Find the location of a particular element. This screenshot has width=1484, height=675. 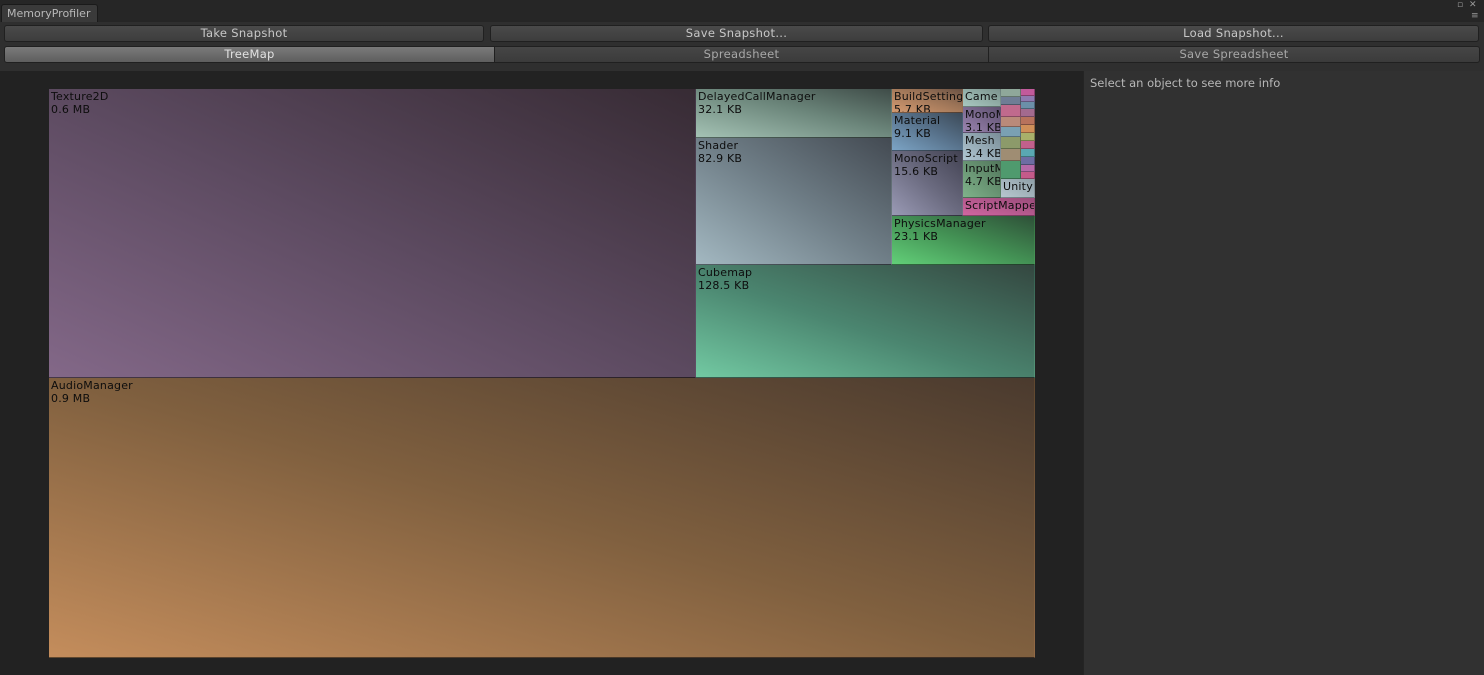

cell-name: Mesh is located at coordinates (980, 140).